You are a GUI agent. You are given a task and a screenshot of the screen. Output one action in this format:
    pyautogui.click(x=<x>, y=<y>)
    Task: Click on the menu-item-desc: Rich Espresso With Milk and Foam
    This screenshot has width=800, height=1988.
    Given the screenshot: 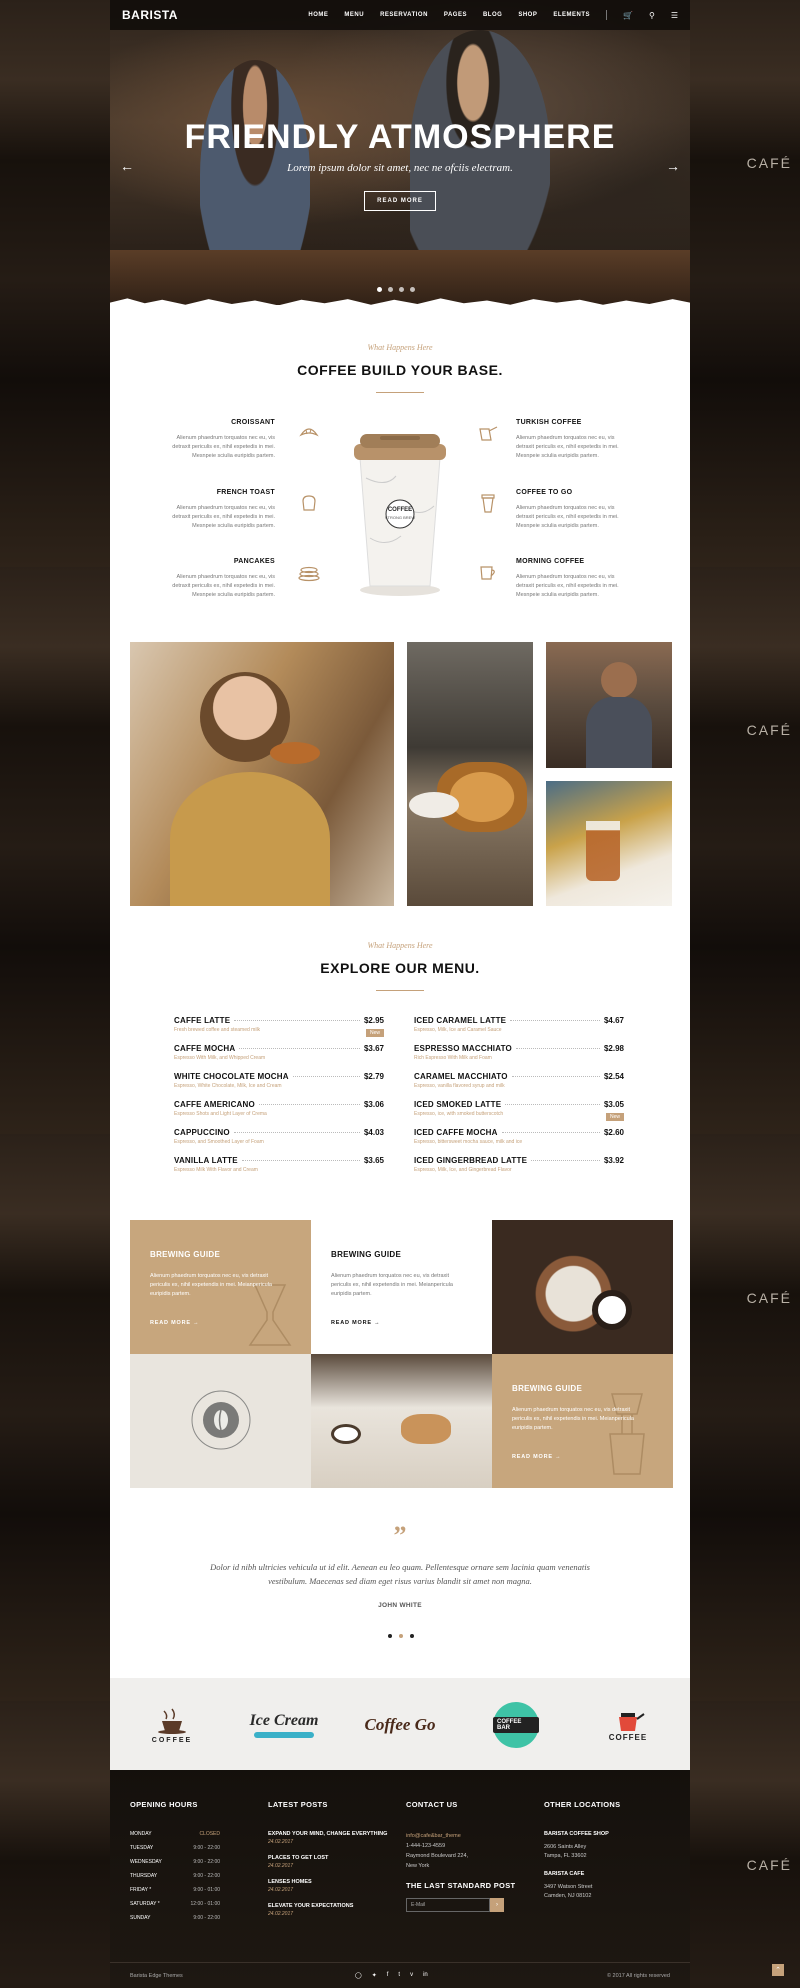 What is the action you would take?
    pyautogui.click(x=453, y=1058)
    